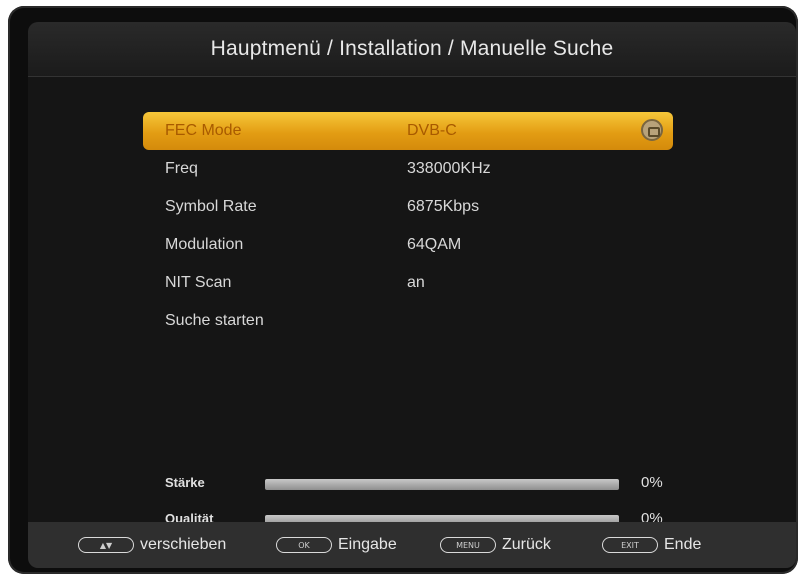 The image size is (806, 579). What do you see at coordinates (106, 545) in the screenshot?
I see `arrow-keys-icon: ▲▼` at bounding box center [106, 545].